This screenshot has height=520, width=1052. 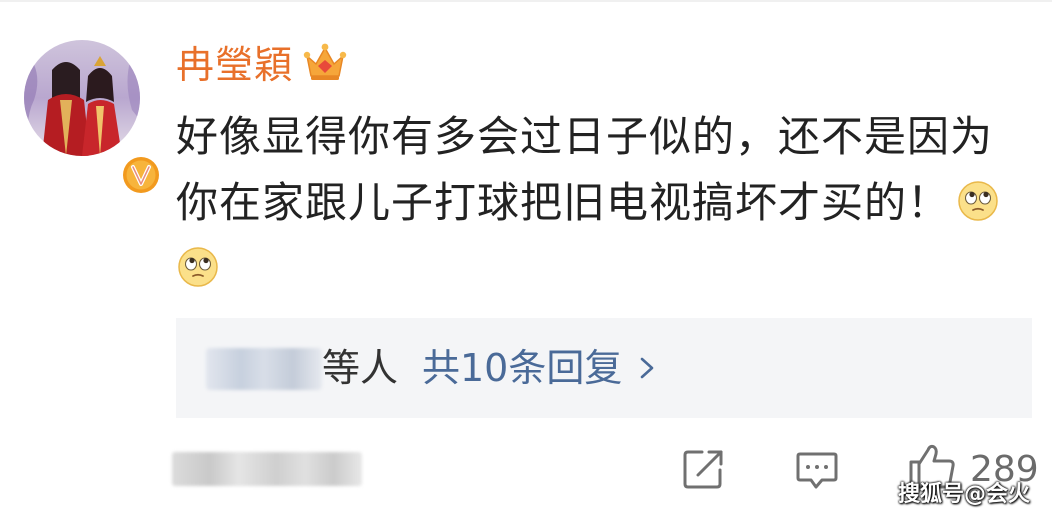 I want to click on verified-badge, so click(x=141, y=175).